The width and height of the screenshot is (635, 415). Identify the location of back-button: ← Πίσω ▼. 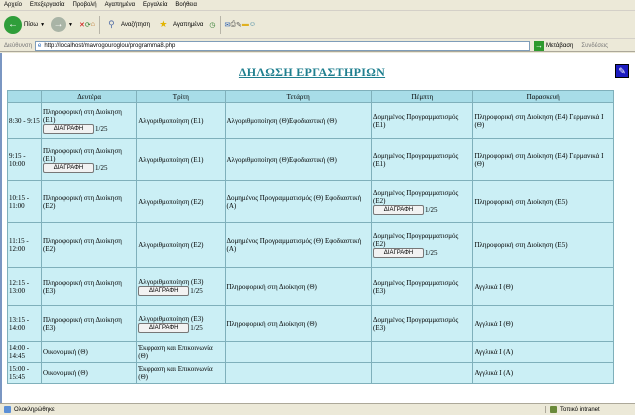
(24, 24).